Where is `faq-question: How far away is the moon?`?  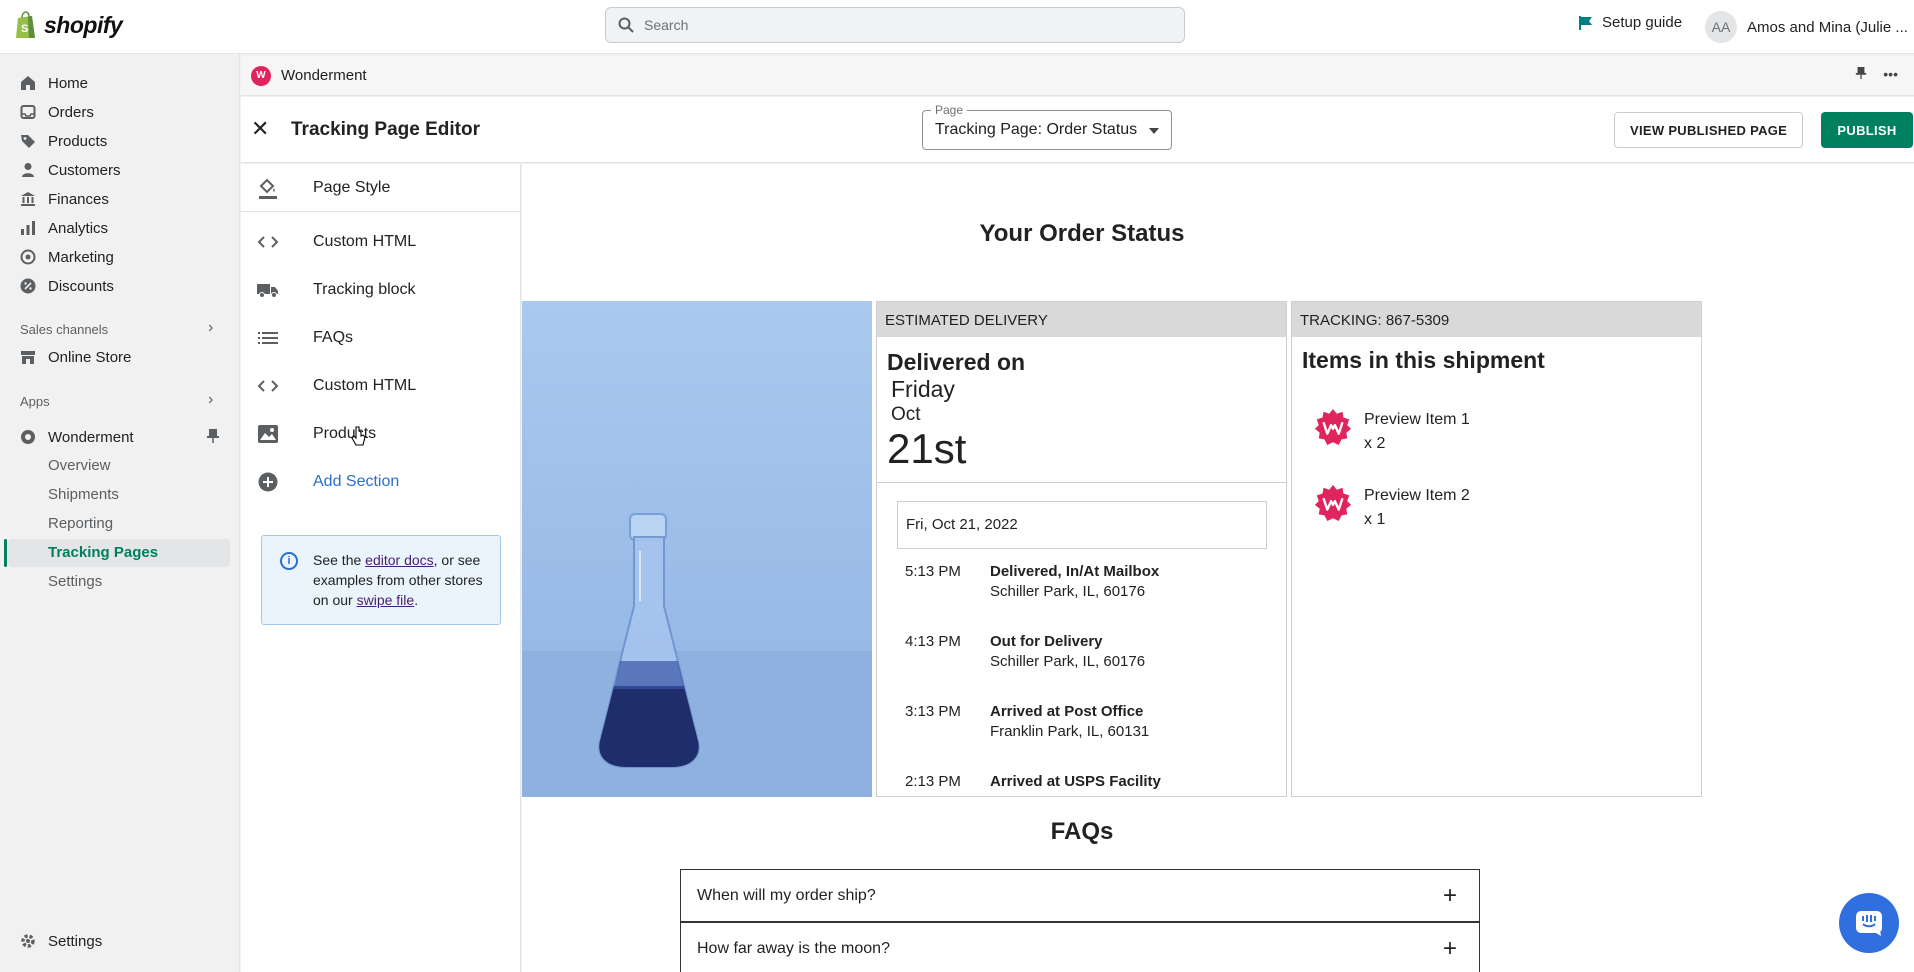 faq-question: How far away is the moon? is located at coordinates (793, 948).